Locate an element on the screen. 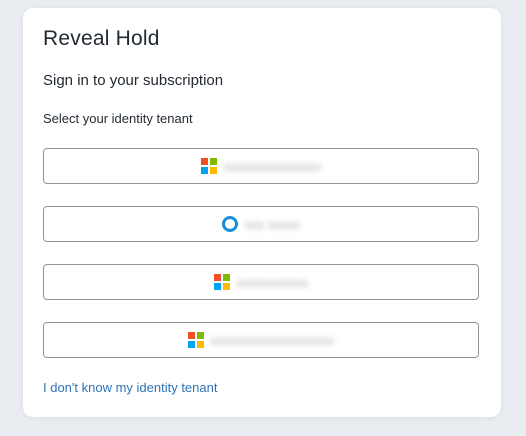 The image size is (526, 436). tenant-name-redacted: xxxxxxxxxxxxxxxxxxx is located at coordinates (272, 340).